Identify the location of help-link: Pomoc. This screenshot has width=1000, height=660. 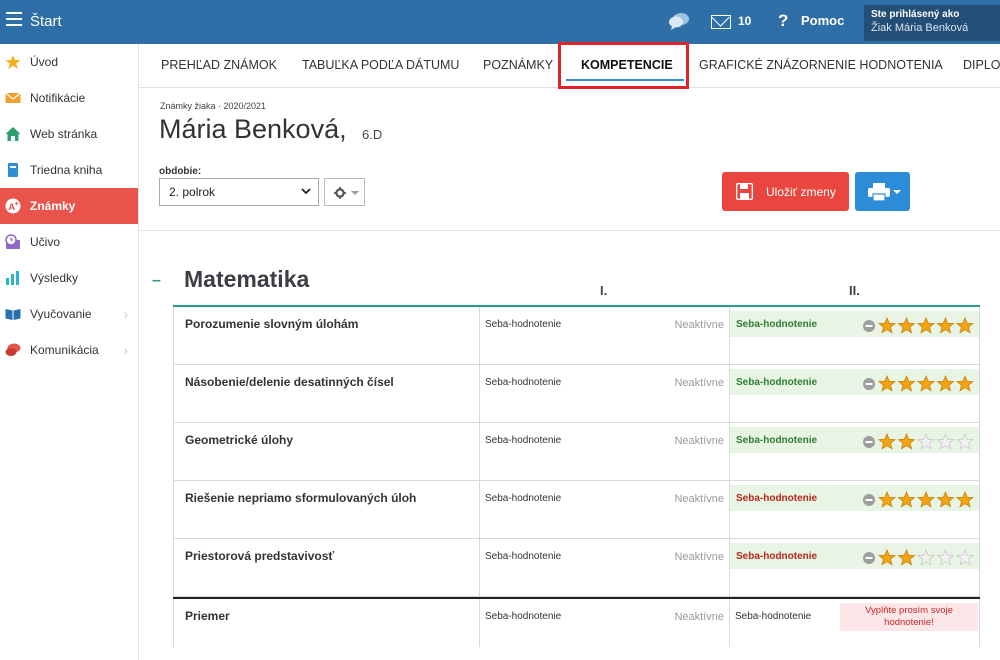
(822, 20).